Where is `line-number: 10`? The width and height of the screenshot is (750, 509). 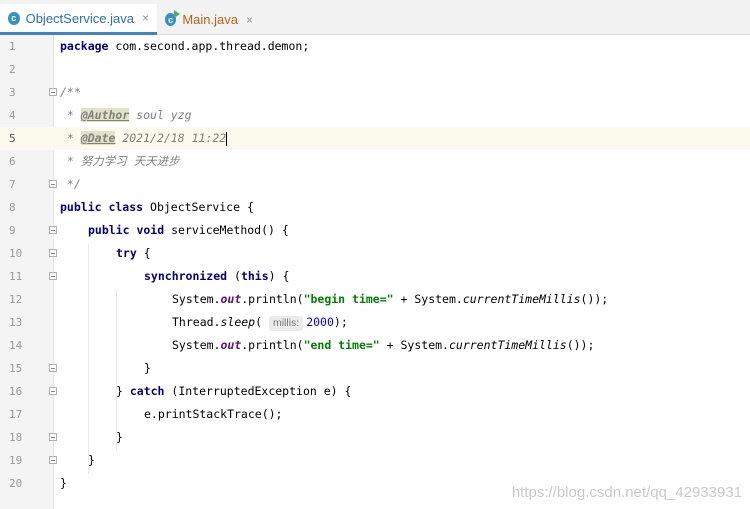 line-number: 10 is located at coordinates (16, 253).